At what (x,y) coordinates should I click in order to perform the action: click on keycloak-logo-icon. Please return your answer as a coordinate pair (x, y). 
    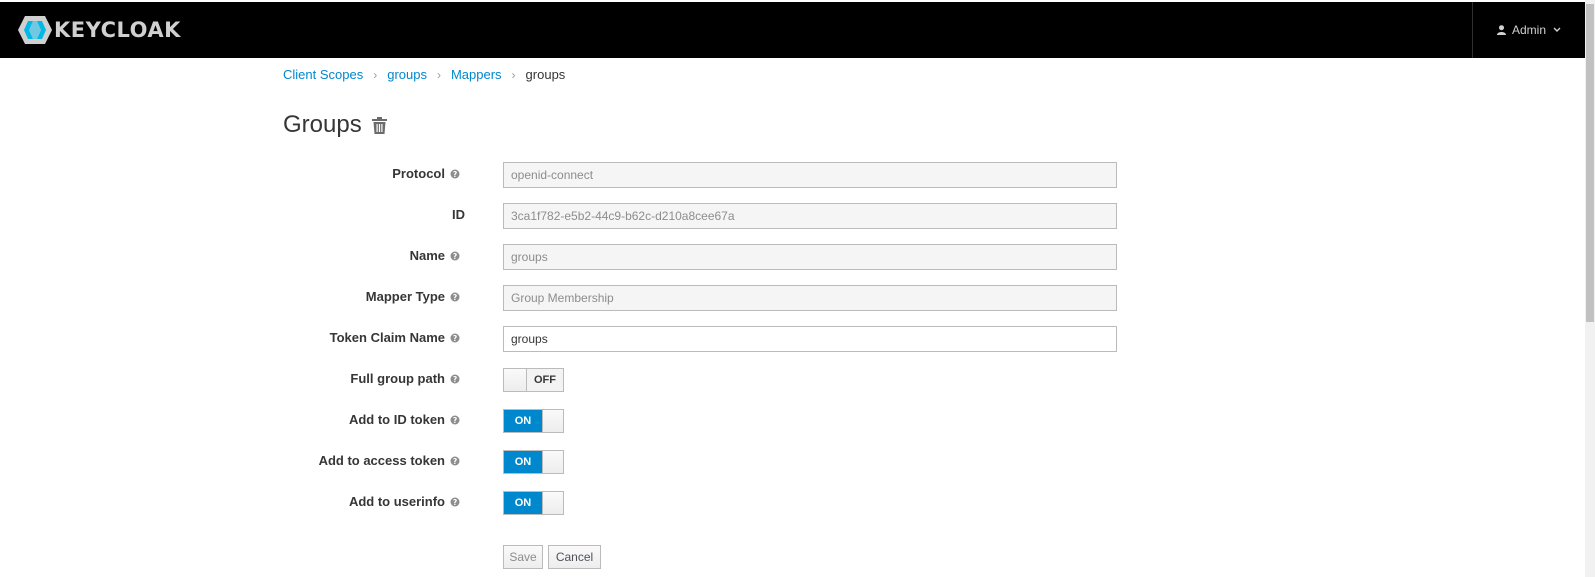
    Looking at the image, I should click on (35, 30).